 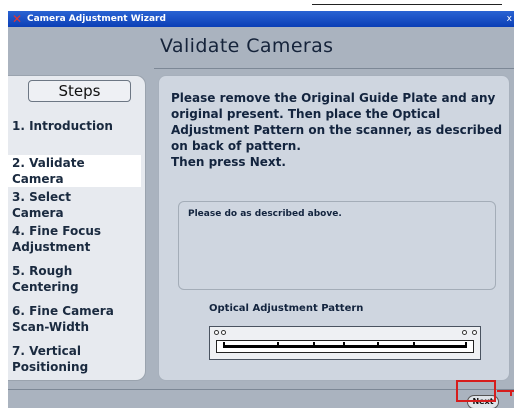 What do you see at coordinates (511, 393) in the screenshot?
I see `highlight-pointer-stub` at bounding box center [511, 393].